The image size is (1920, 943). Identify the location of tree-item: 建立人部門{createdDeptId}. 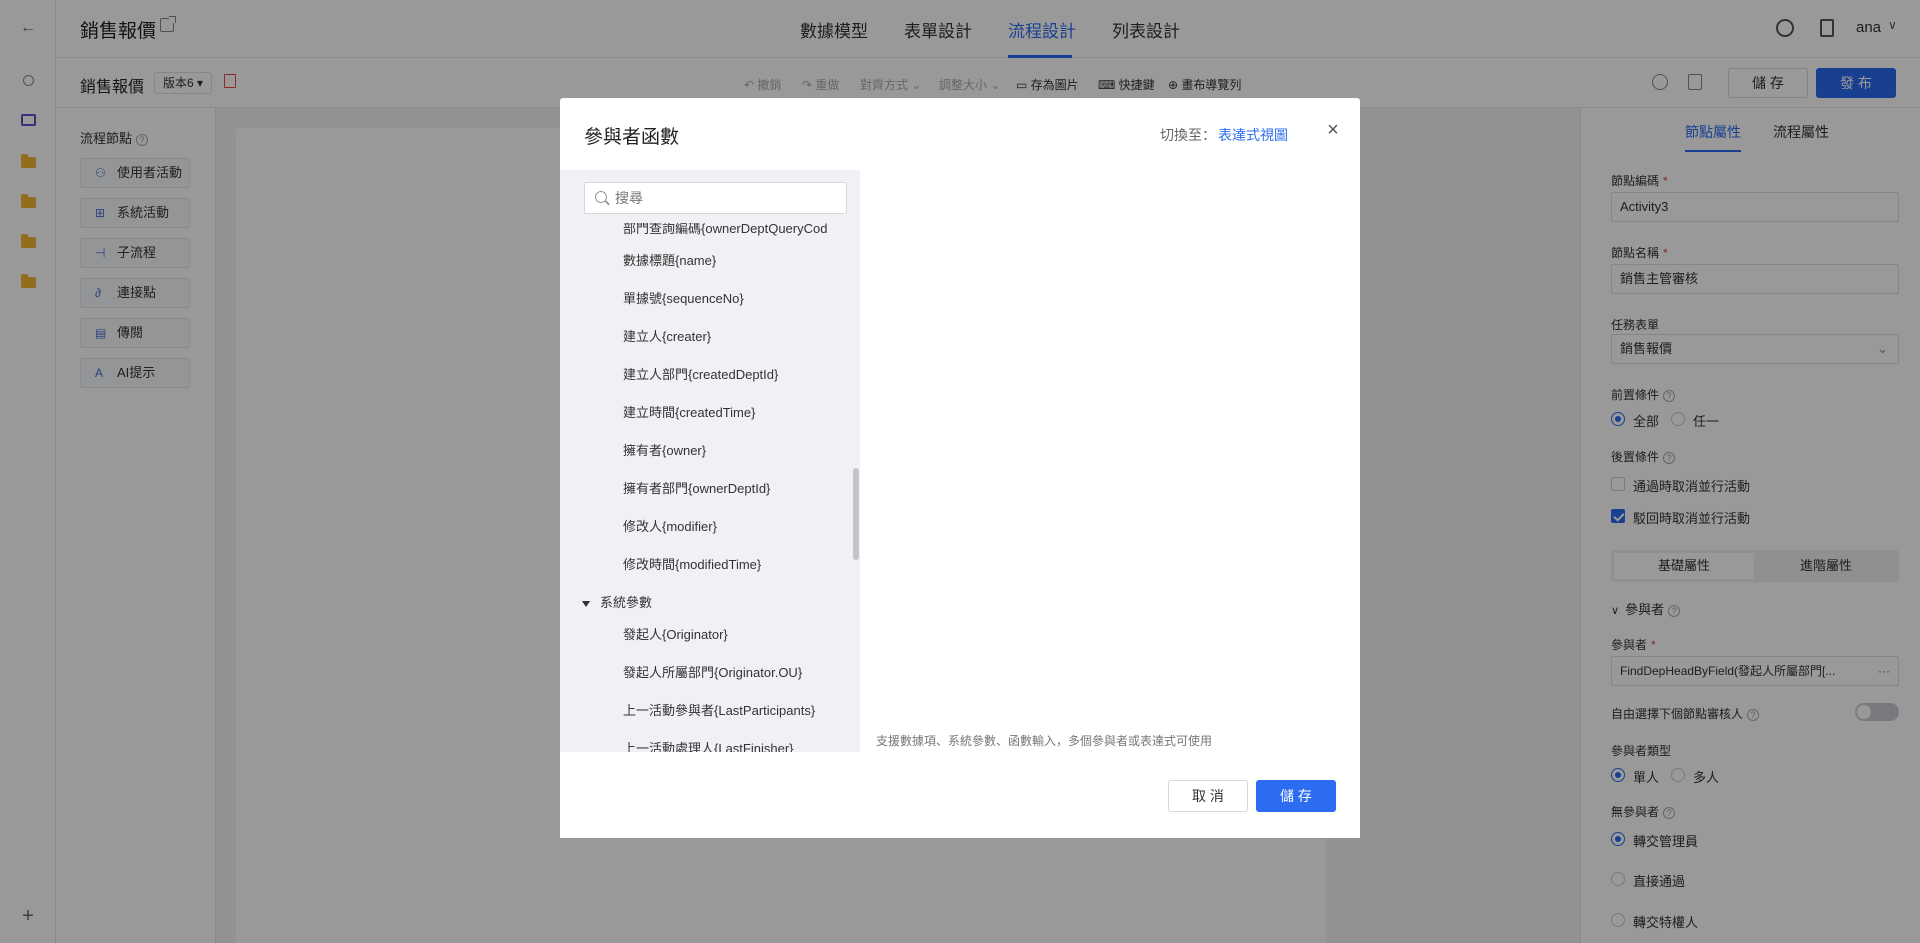
(700, 373).